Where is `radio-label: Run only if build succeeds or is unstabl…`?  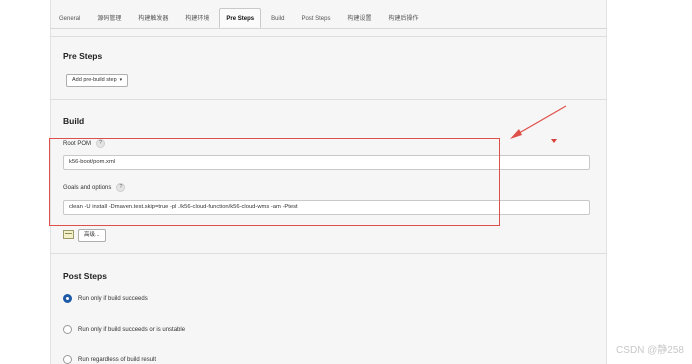 radio-label: Run only if build succeeds or is unstabl… is located at coordinates (132, 329).